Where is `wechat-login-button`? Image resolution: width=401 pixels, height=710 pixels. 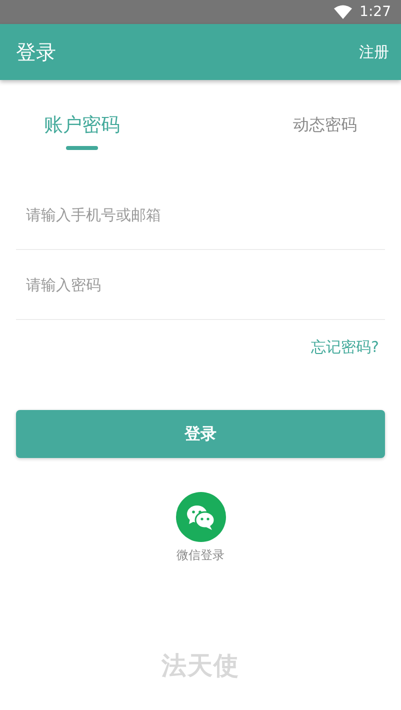
wechat-login-button is located at coordinates (201, 517).